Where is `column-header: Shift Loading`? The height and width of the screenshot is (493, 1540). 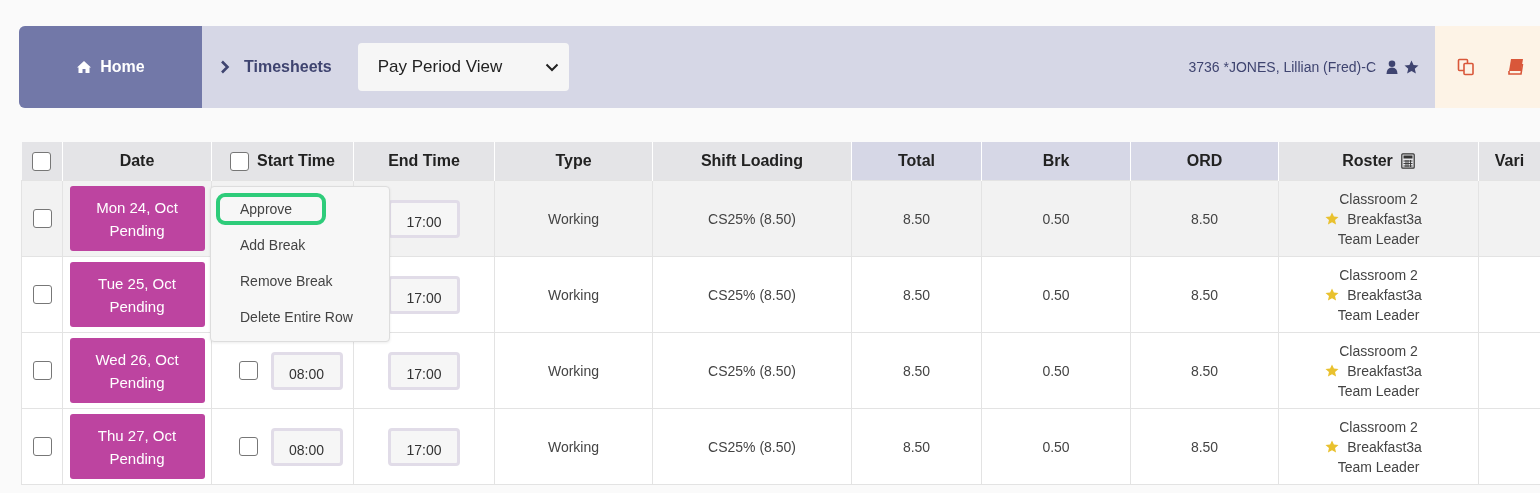
column-header: Shift Loading is located at coordinates (752, 161).